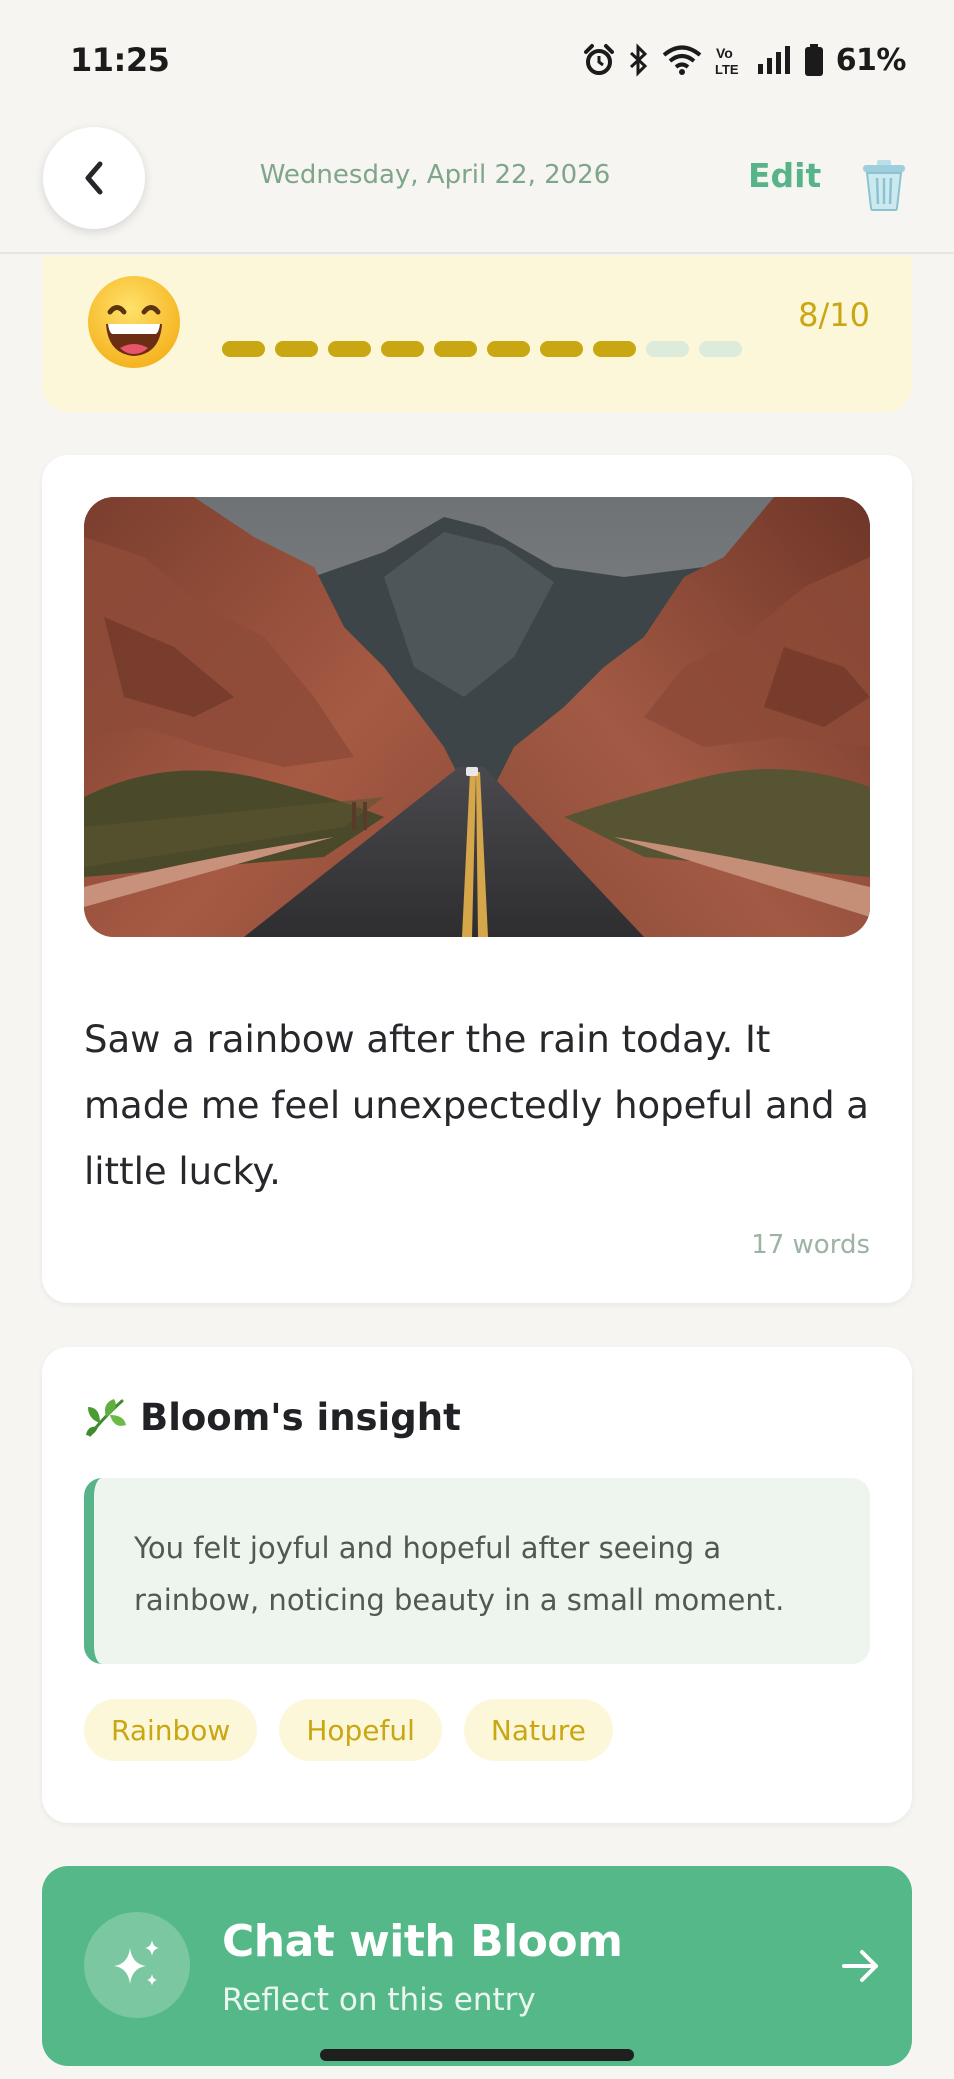 This screenshot has height=2079, width=954. I want to click on delete-button, so click(884, 185).